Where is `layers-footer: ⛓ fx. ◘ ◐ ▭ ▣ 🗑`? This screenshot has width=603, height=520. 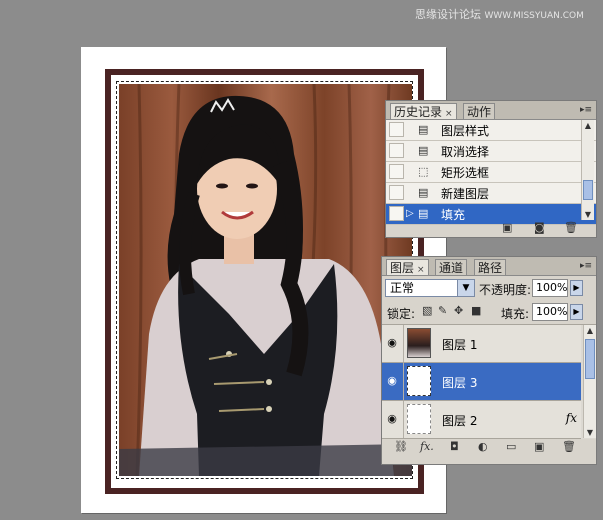 layers-footer: ⛓ fx. ◘ ◐ ▭ ▣ 🗑 is located at coordinates (489, 448).